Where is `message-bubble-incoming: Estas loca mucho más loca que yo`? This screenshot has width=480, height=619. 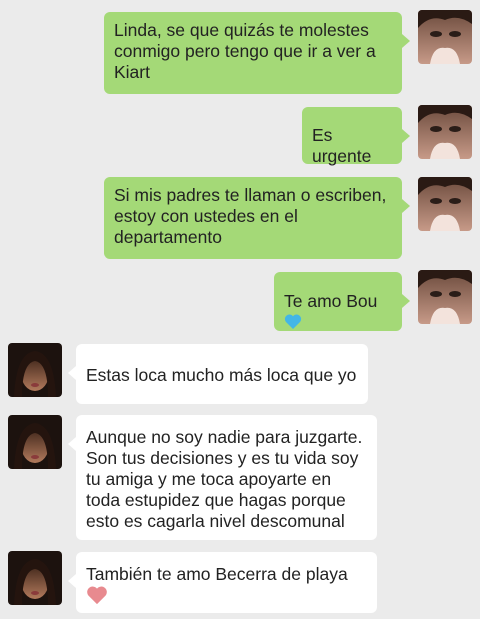 message-bubble-incoming: Estas loca mucho más loca que yo is located at coordinates (218, 374).